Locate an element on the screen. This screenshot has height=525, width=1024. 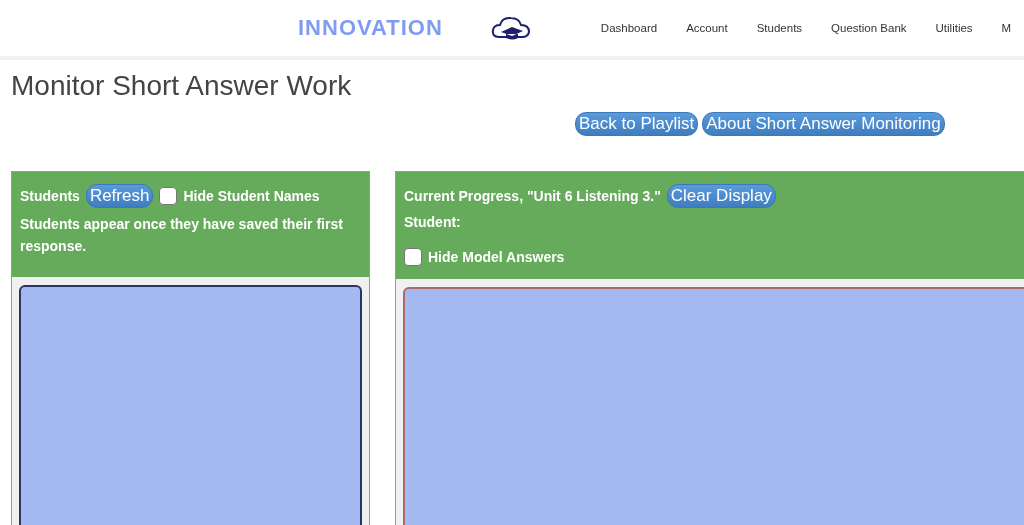
checkbox-label: Hide Student Names is located at coordinates (251, 196).